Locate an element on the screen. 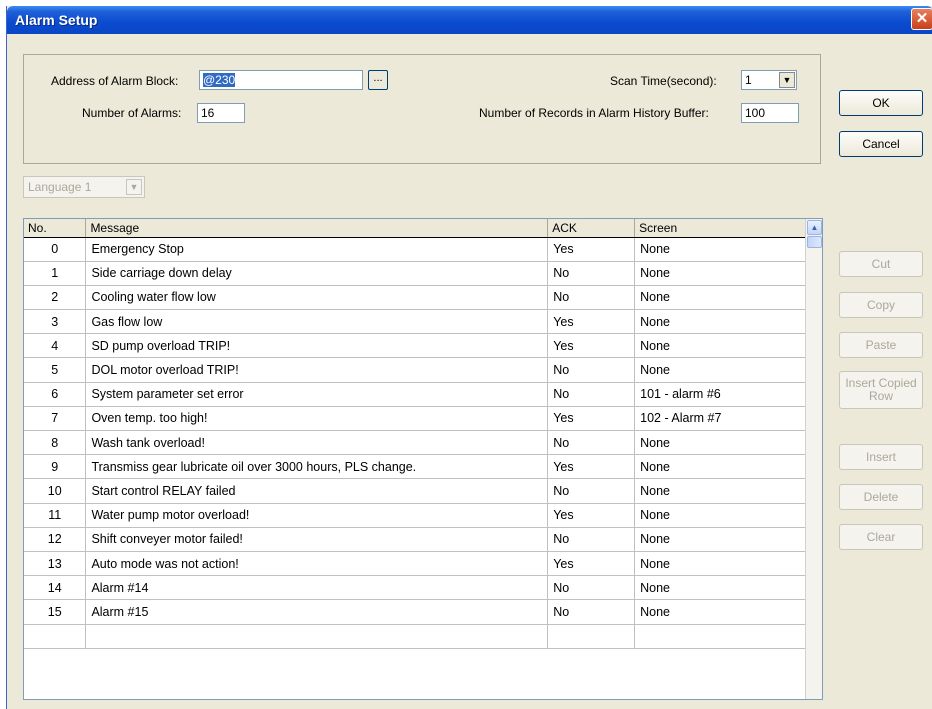  cell-message: DOL motor overload TRIP! is located at coordinates (317, 370).